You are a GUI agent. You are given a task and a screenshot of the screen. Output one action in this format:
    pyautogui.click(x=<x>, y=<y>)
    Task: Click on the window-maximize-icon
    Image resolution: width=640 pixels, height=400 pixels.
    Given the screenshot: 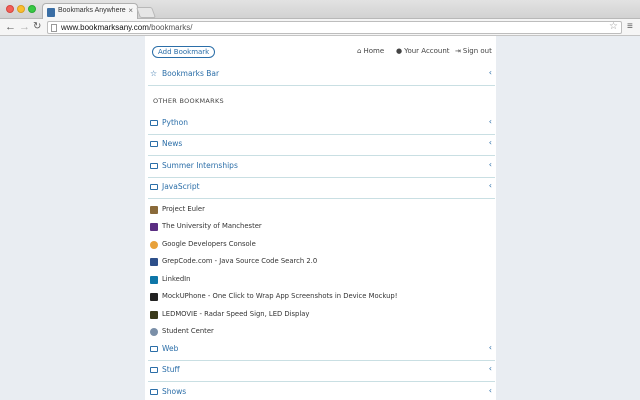 What is the action you would take?
    pyautogui.click(x=32, y=9)
    